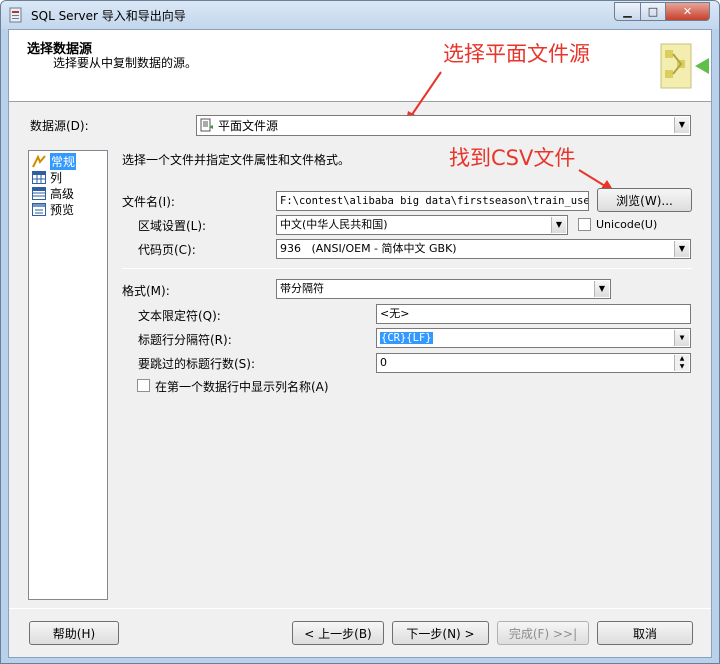 The image size is (720, 664). I want to click on datasource-value: 平面文件源, so click(248, 126).